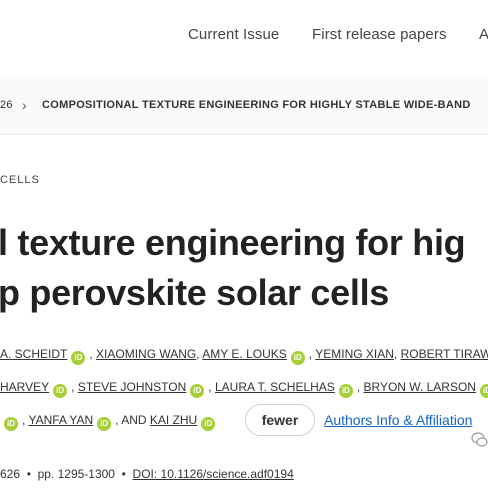 Image resolution: width=488 pixels, height=488 pixels. I want to click on nav-first-release-papers: First release papers, so click(379, 34).